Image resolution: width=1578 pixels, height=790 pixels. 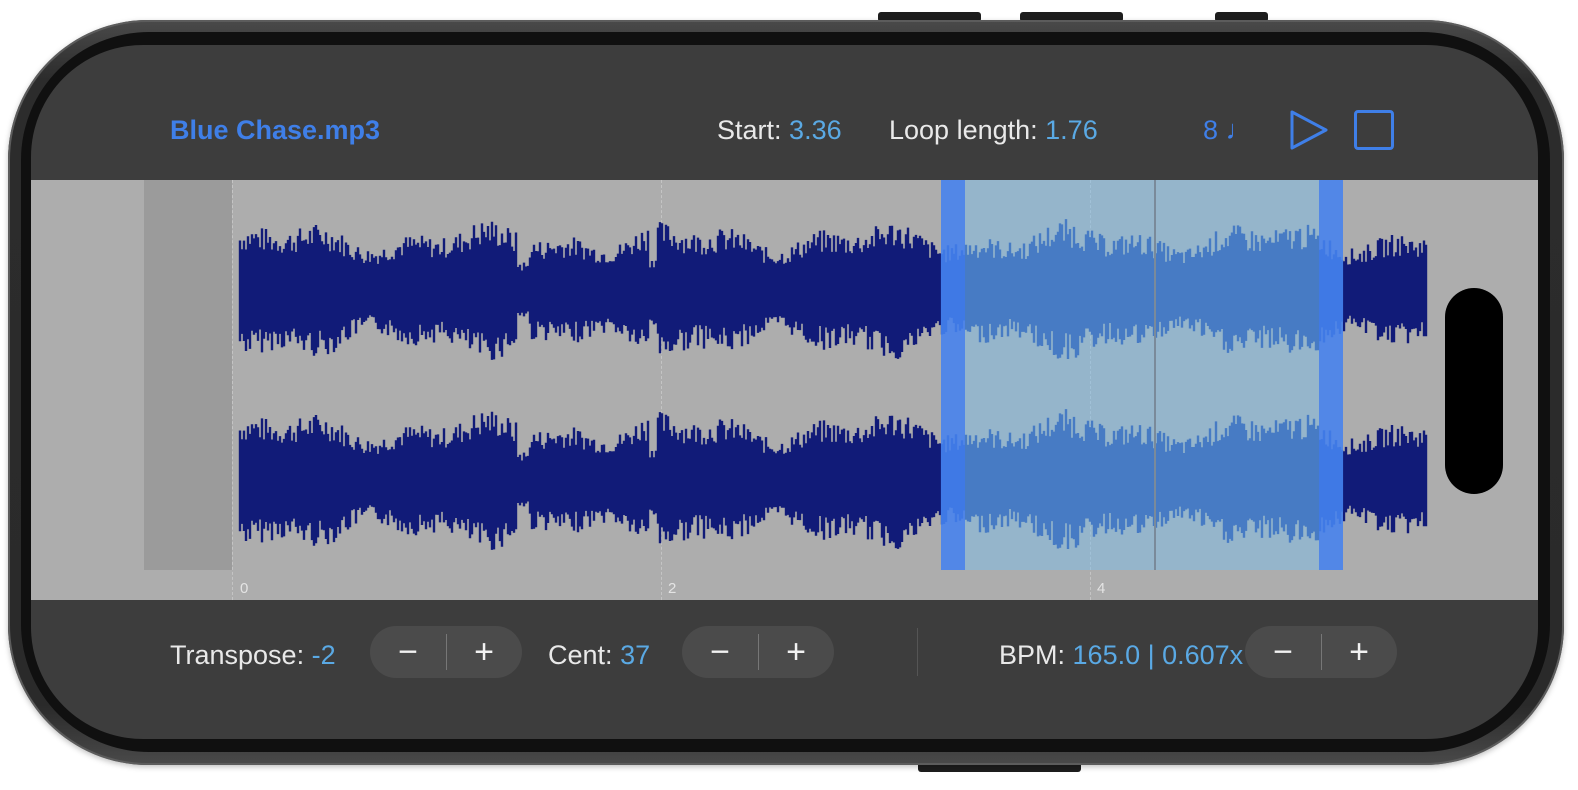 What do you see at coordinates (963, 130) in the screenshot?
I see `loop-length-label: Loop length:` at bounding box center [963, 130].